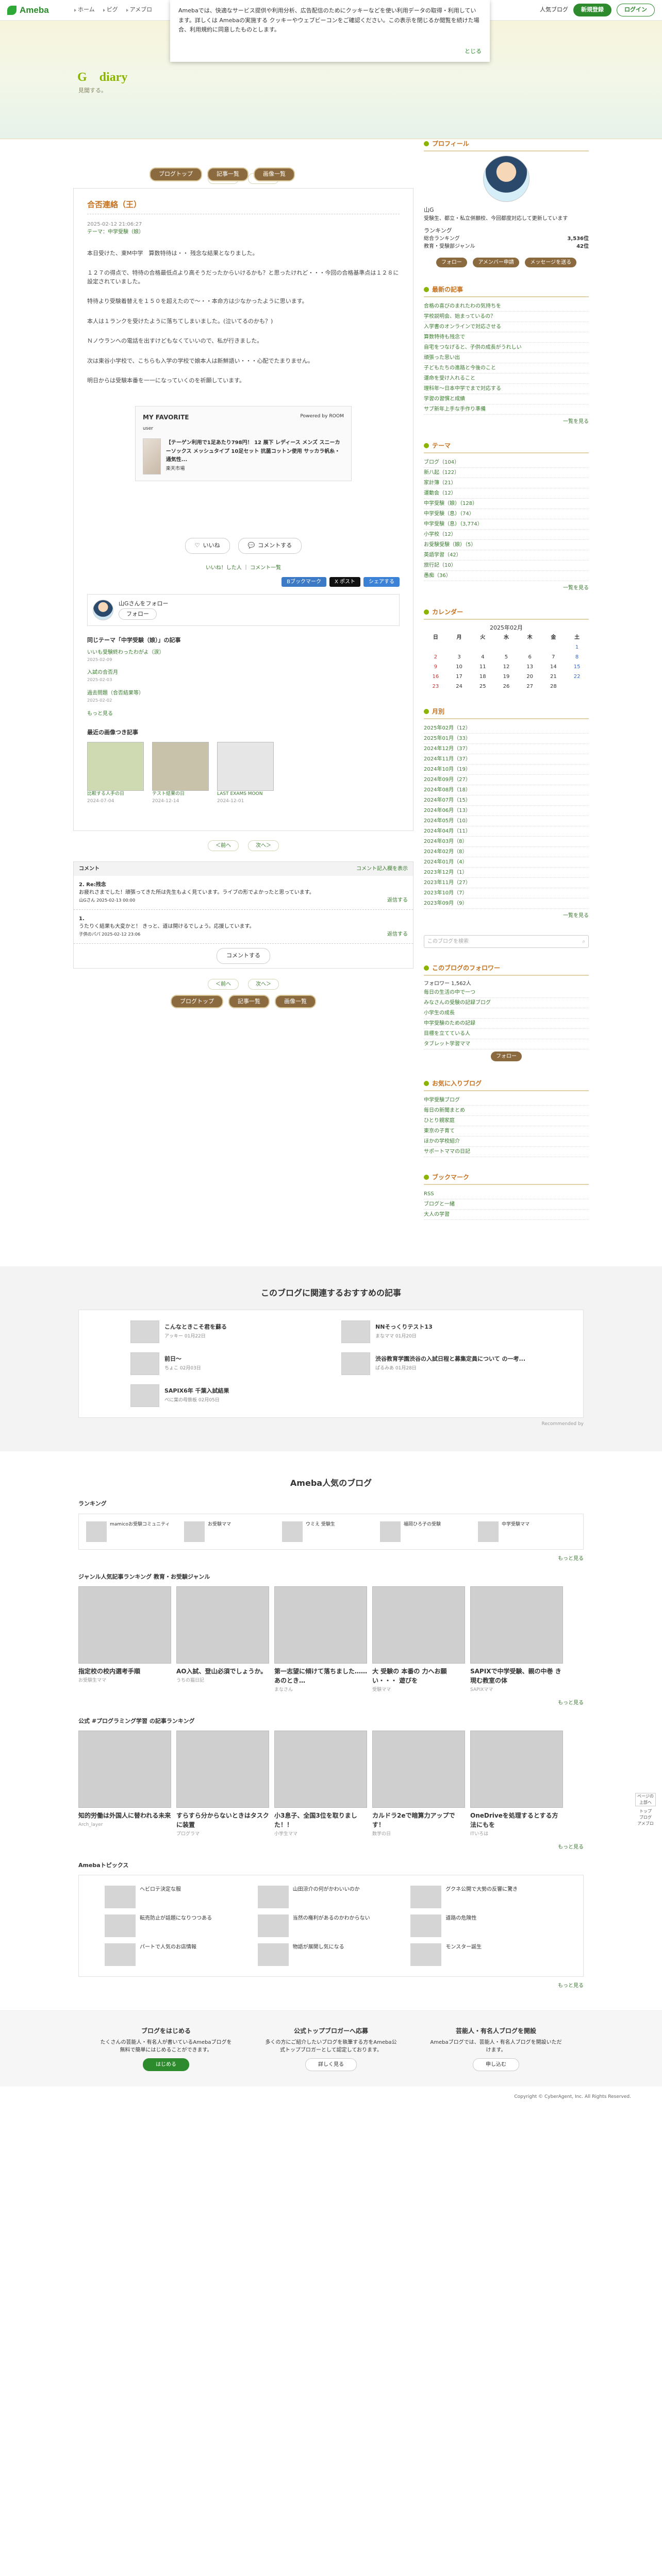  Describe the element at coordinates (115, 232) in the screenshot. I see `entry-theme-link: テーマ：中学受験（娘）` at that location.